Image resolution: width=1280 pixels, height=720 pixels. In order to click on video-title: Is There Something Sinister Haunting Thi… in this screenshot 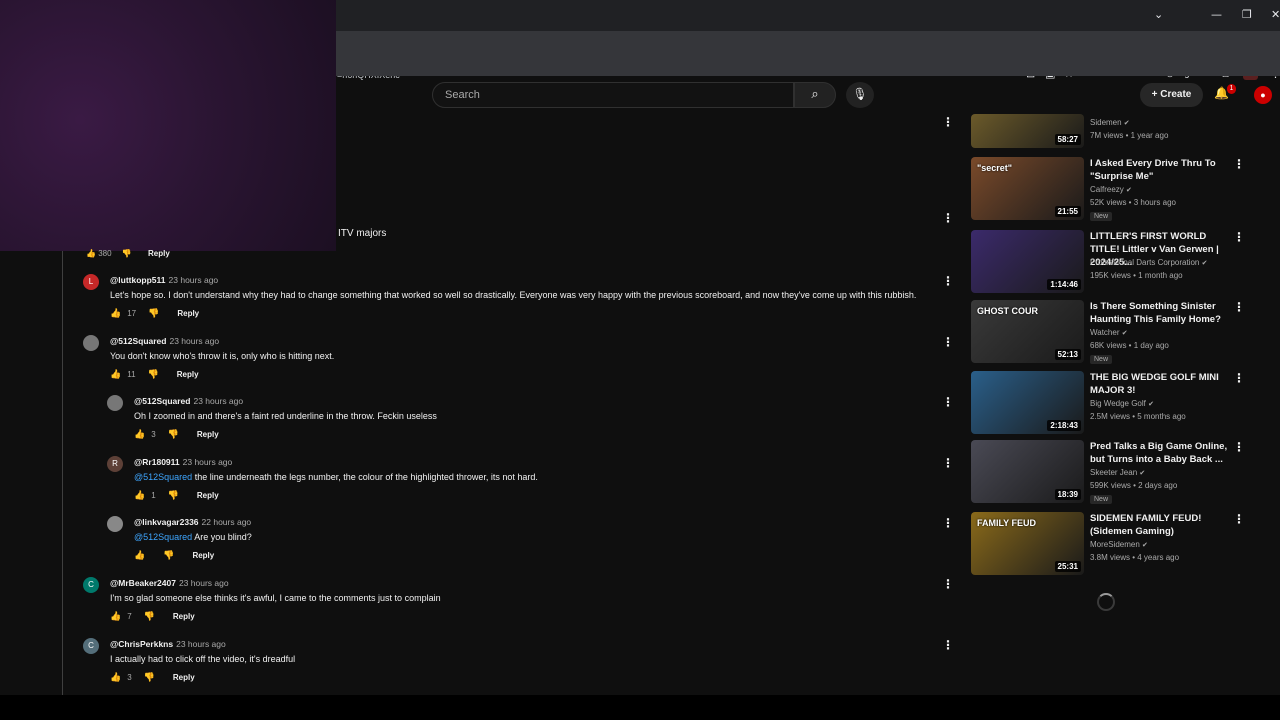, I will do `click(1160, 313)`.